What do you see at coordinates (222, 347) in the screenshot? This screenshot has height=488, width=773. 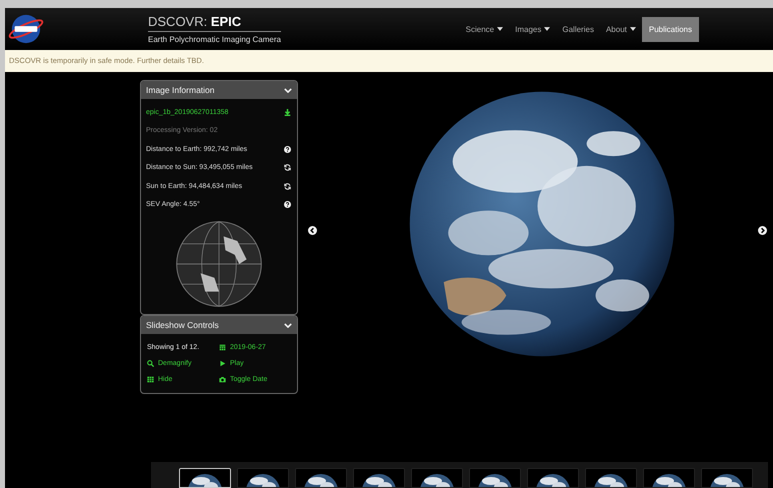 I see `calendar-icon` at bounding box center [222, 347].